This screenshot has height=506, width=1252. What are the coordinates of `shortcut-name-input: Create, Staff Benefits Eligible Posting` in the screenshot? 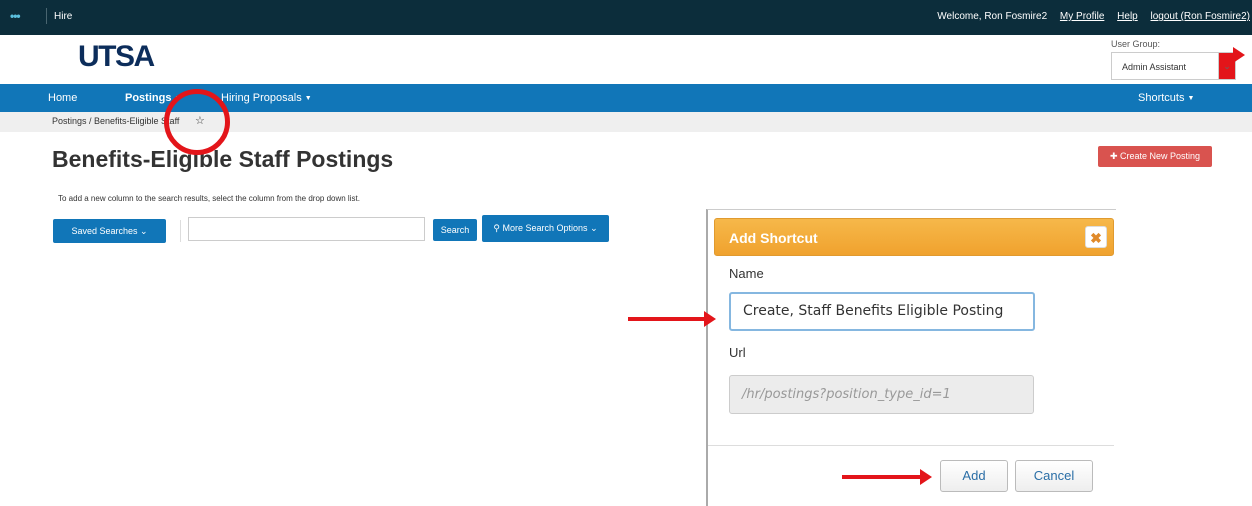 It's located at (882, 311).